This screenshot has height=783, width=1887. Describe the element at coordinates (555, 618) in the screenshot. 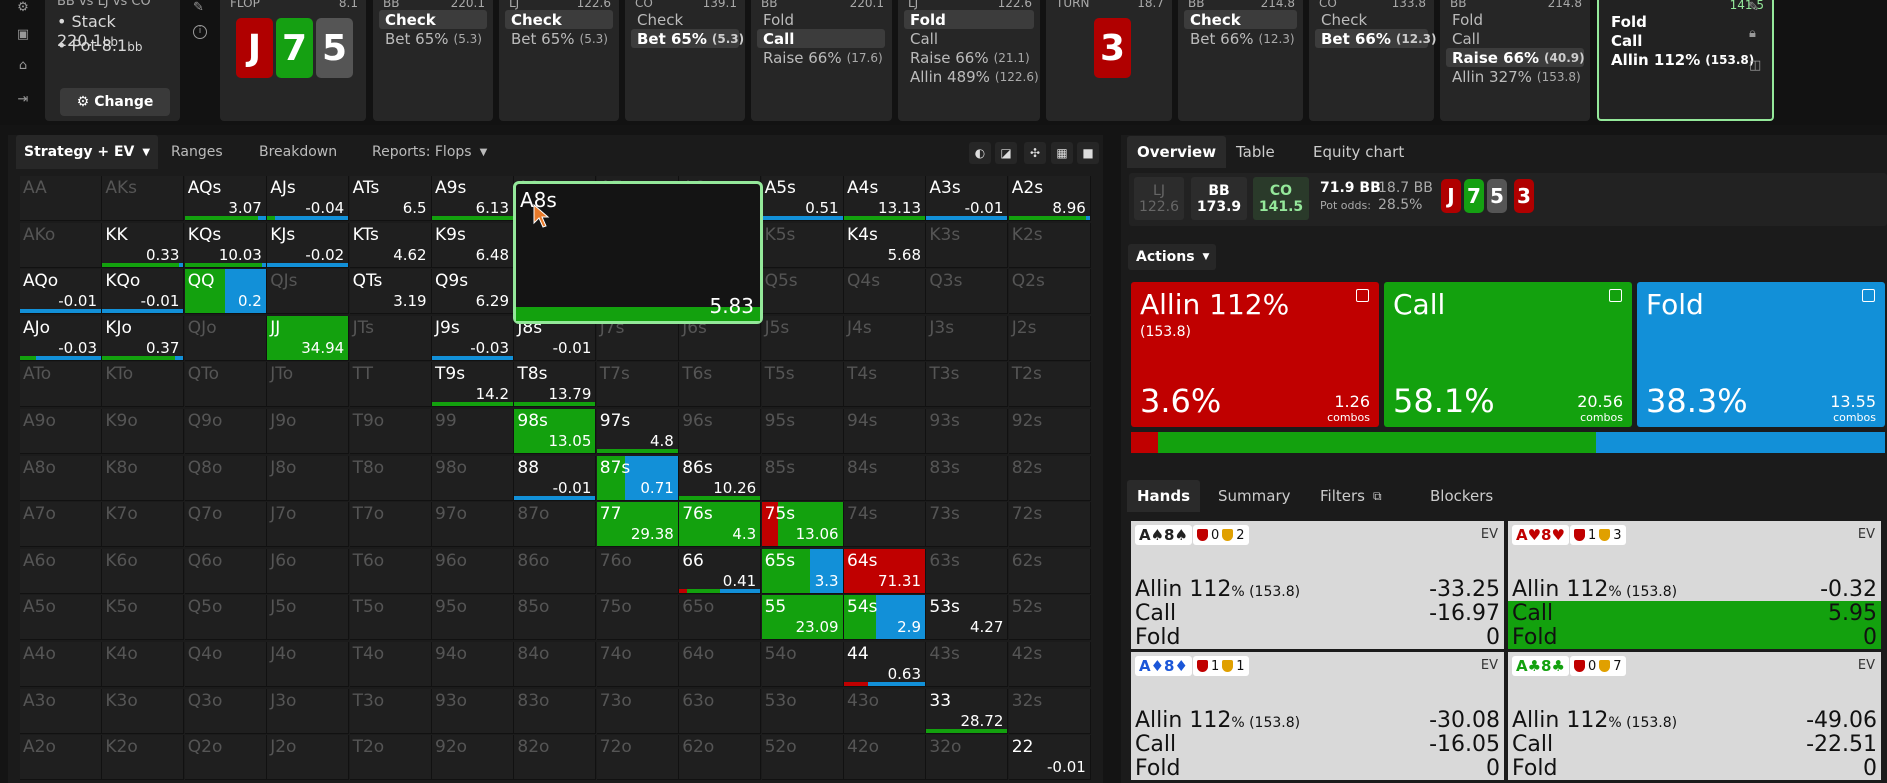

I see `hand-cell-85o: 85o` at that location.